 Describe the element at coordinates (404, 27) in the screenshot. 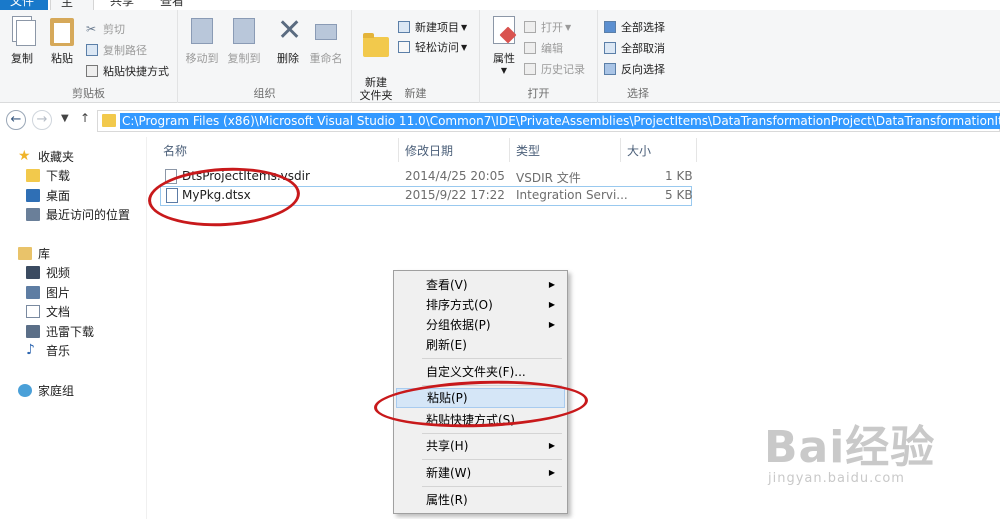

I see `new-item-icon` at that location.